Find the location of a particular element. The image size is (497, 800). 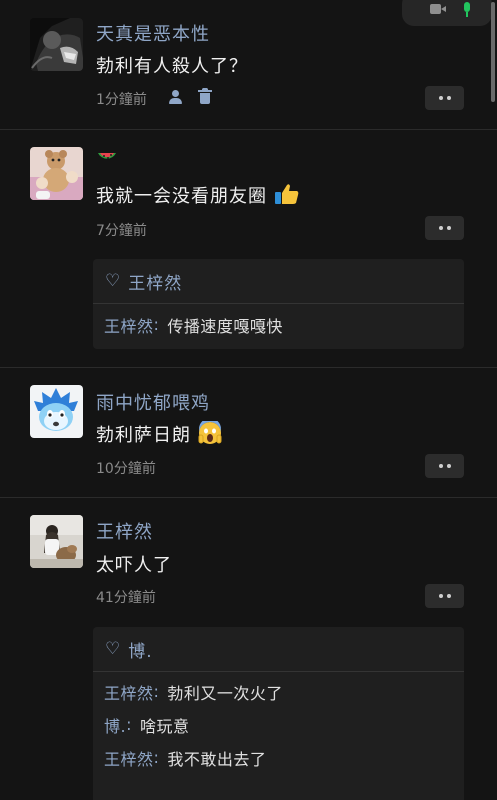

likes-row: ♡ 博. is located at coordinates (278, 649).